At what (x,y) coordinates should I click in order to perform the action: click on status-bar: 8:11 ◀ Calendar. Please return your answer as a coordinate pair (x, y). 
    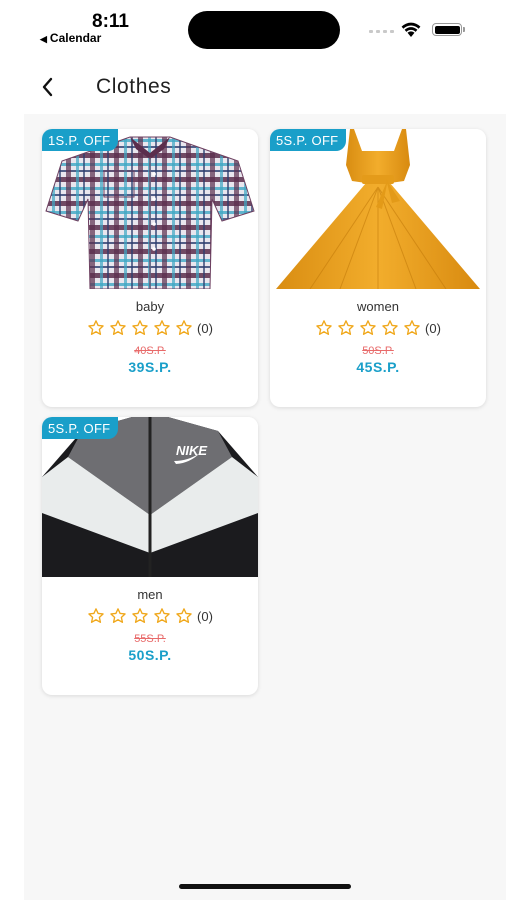
    Looking at the image, I should click on (253, 28).